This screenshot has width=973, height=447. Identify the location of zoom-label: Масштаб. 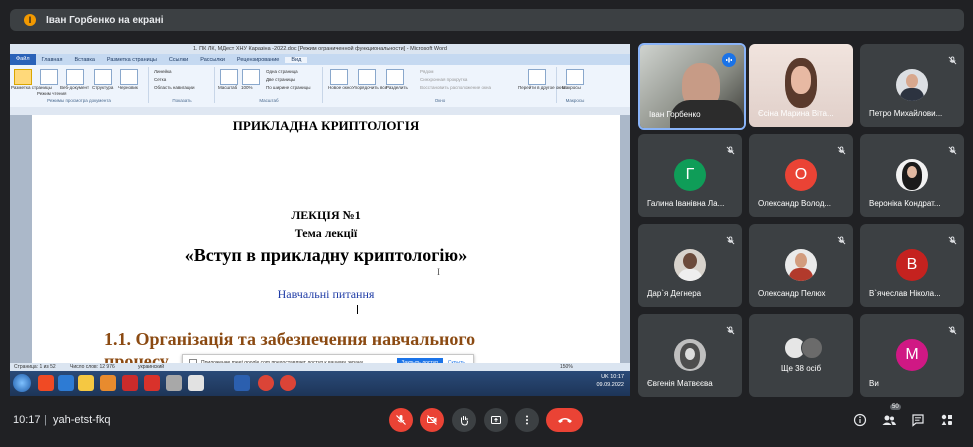
(228, 87).